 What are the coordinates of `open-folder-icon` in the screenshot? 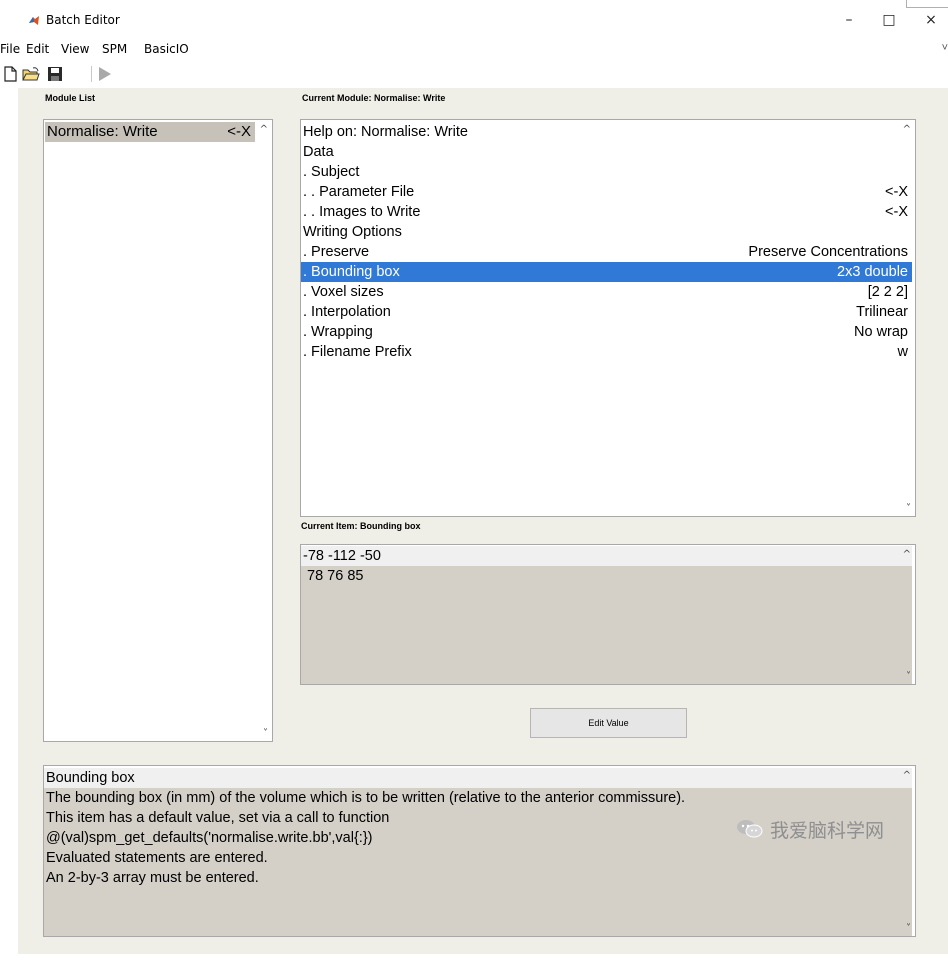 It's located at (31, 74).